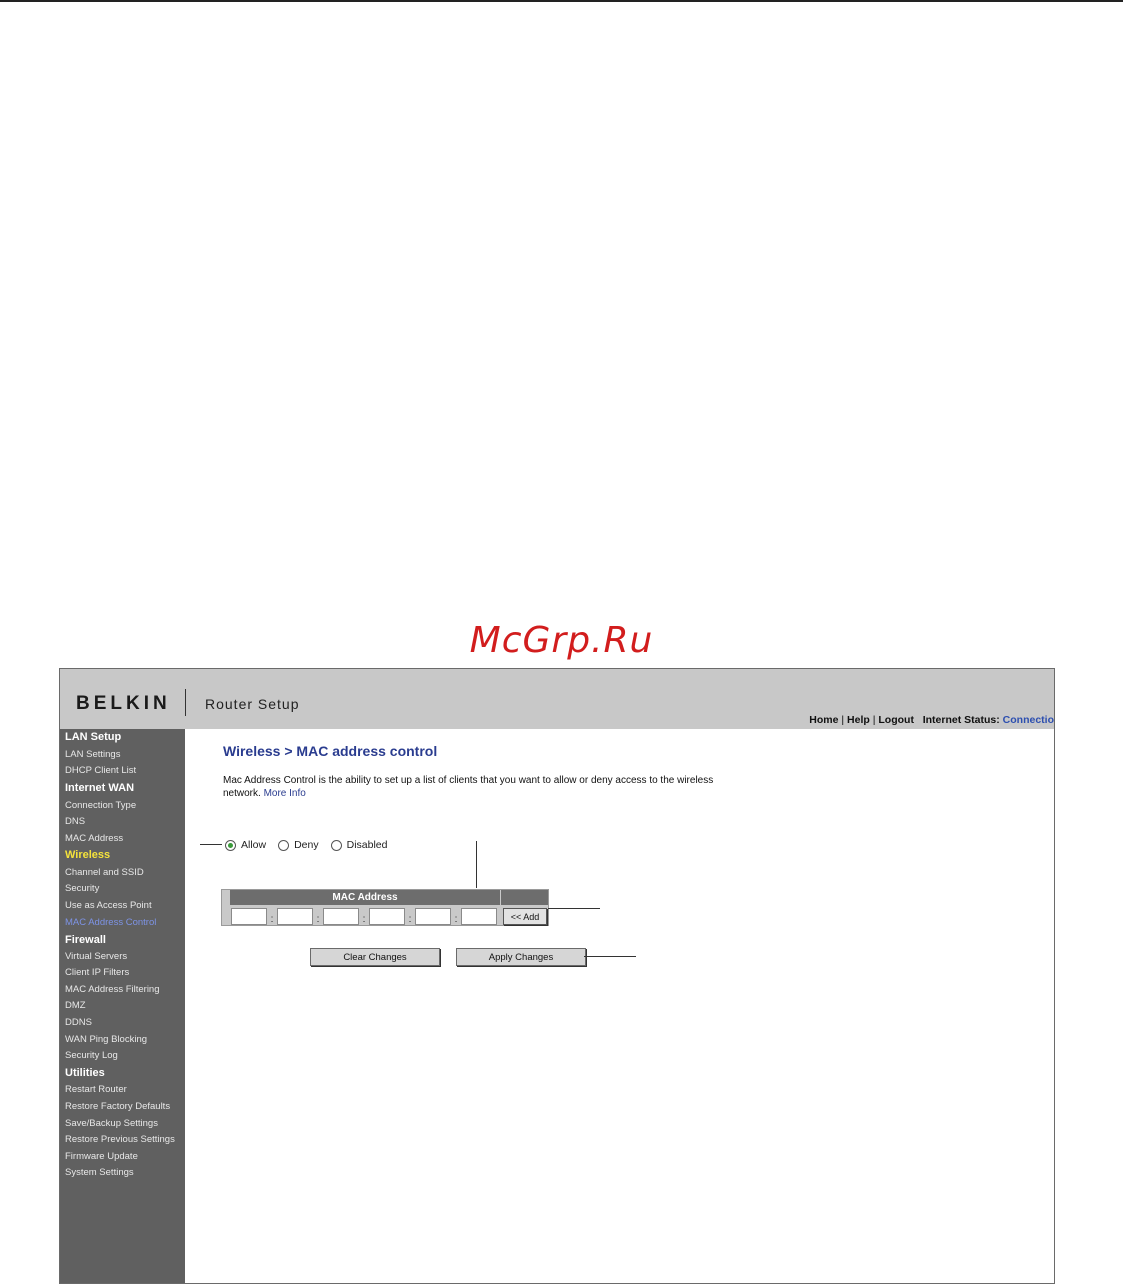 This screenshot has height=1284, width=1123. Describe the element at coordinates (75, 821) in the screenshot. I see `sidebar-item-dns: DNS` at that location.